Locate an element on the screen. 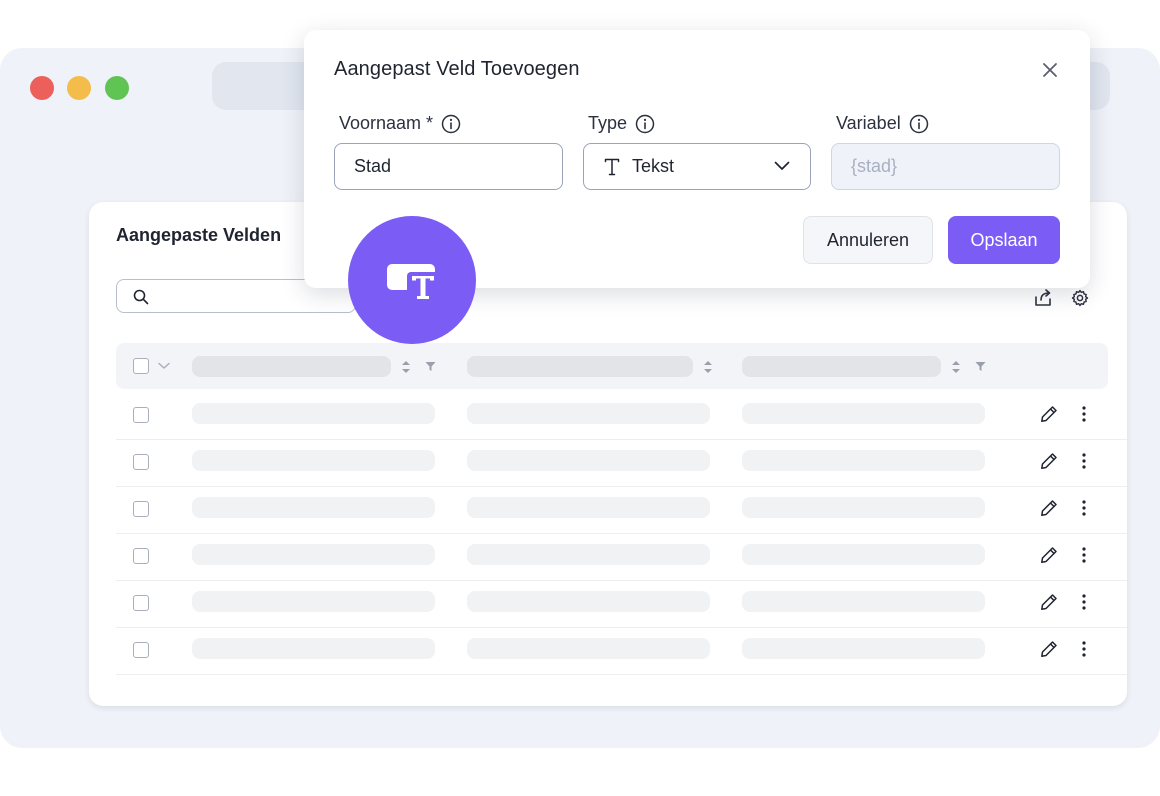 The height and width of the screenshot is (796, 1160). gear-icon is located at coordinates (1080, 298).